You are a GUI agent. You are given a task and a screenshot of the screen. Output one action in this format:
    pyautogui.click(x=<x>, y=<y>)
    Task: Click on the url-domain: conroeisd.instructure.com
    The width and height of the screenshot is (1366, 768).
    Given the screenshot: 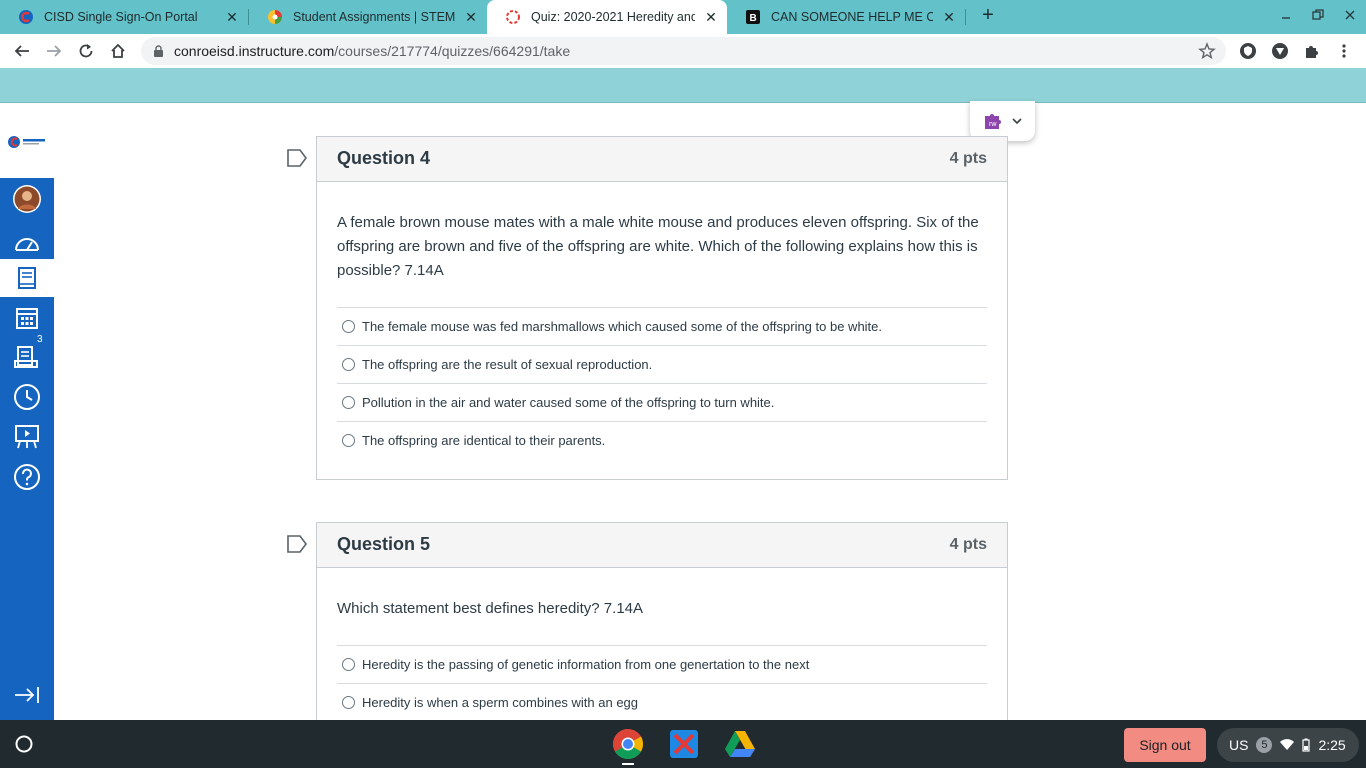 What is the action you would take?
    pyautogui.click(x=254, y=51)
    